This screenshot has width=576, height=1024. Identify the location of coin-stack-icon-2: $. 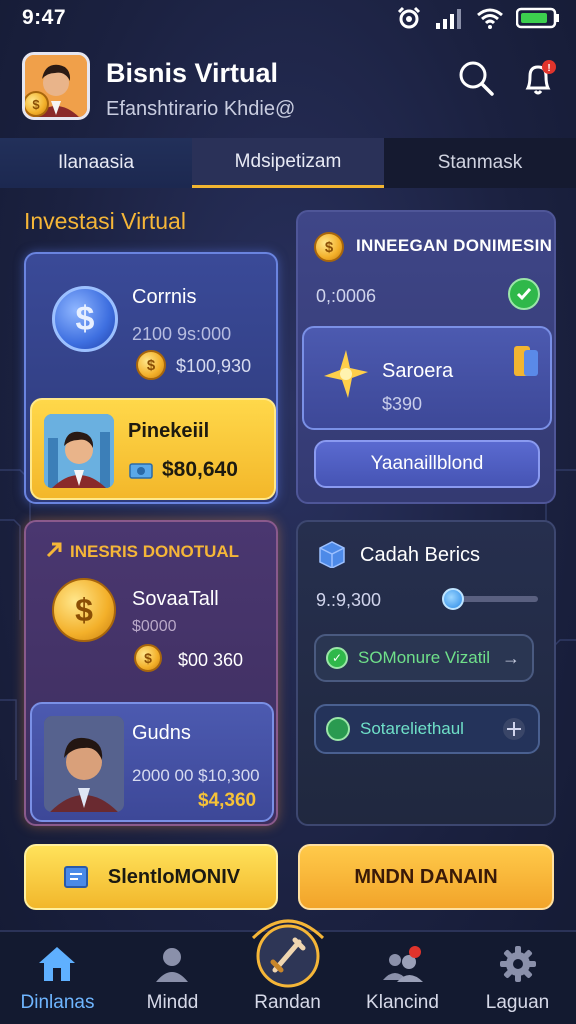
(148, 658).